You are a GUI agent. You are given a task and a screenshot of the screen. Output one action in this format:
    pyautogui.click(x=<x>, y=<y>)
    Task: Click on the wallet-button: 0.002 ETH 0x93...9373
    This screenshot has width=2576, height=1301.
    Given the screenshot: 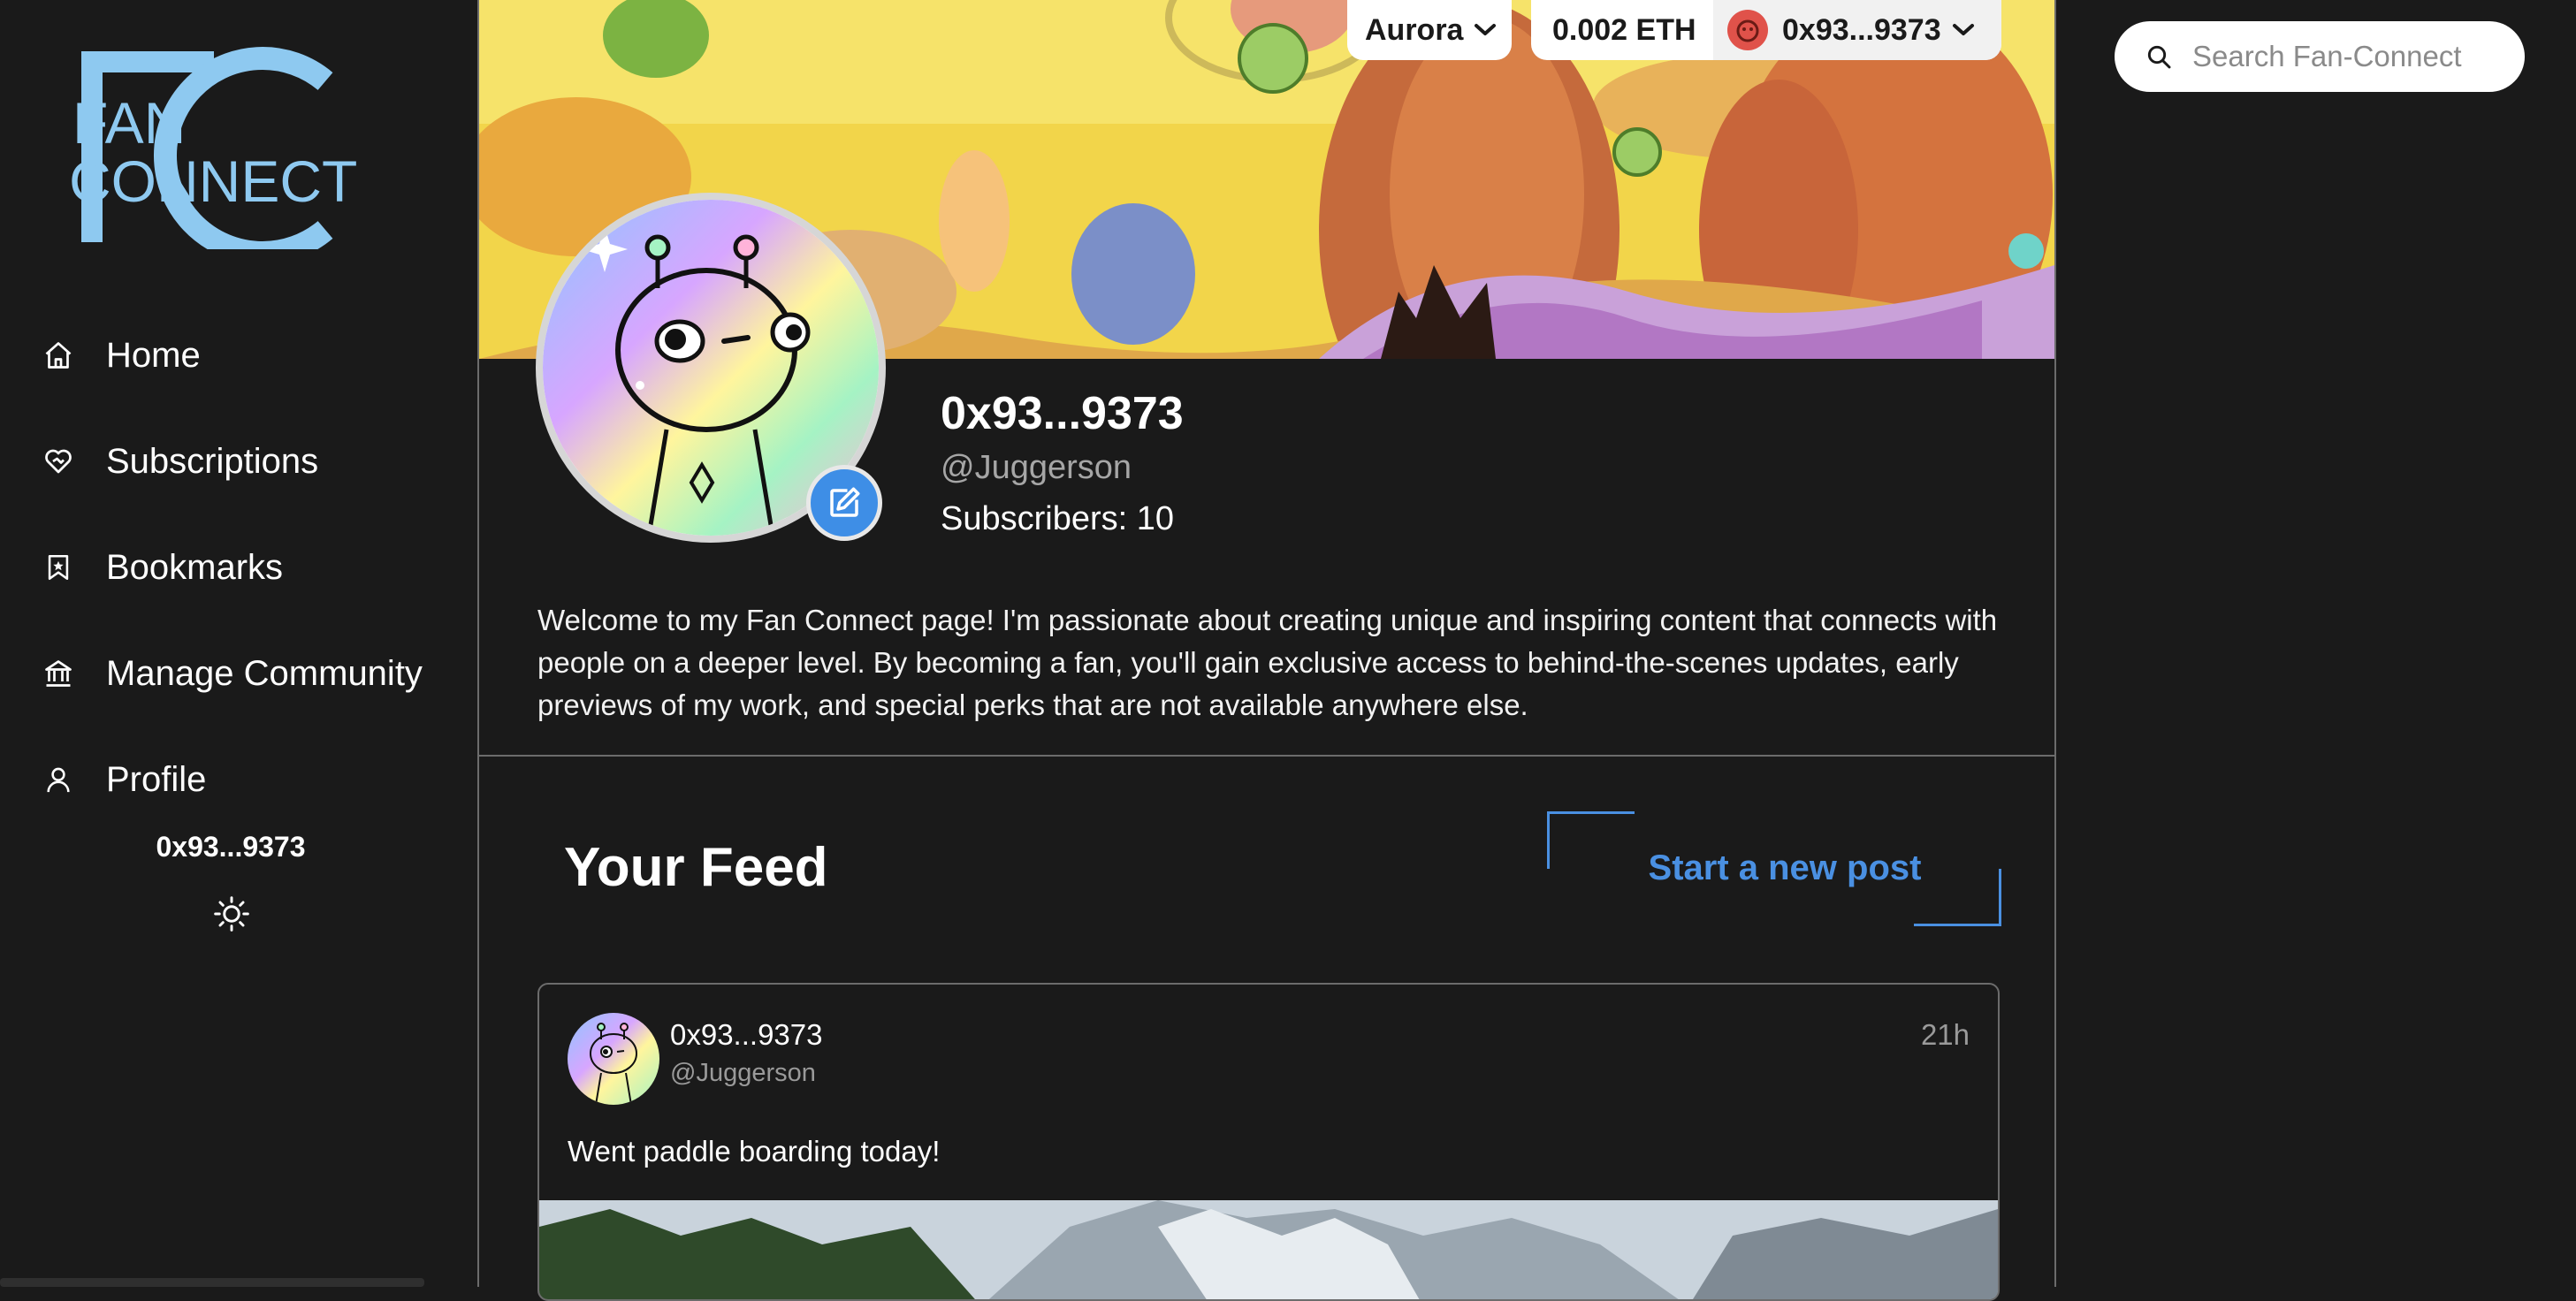 What is the action you would take?
    pyautogui.click(x=1766, y=30)
    